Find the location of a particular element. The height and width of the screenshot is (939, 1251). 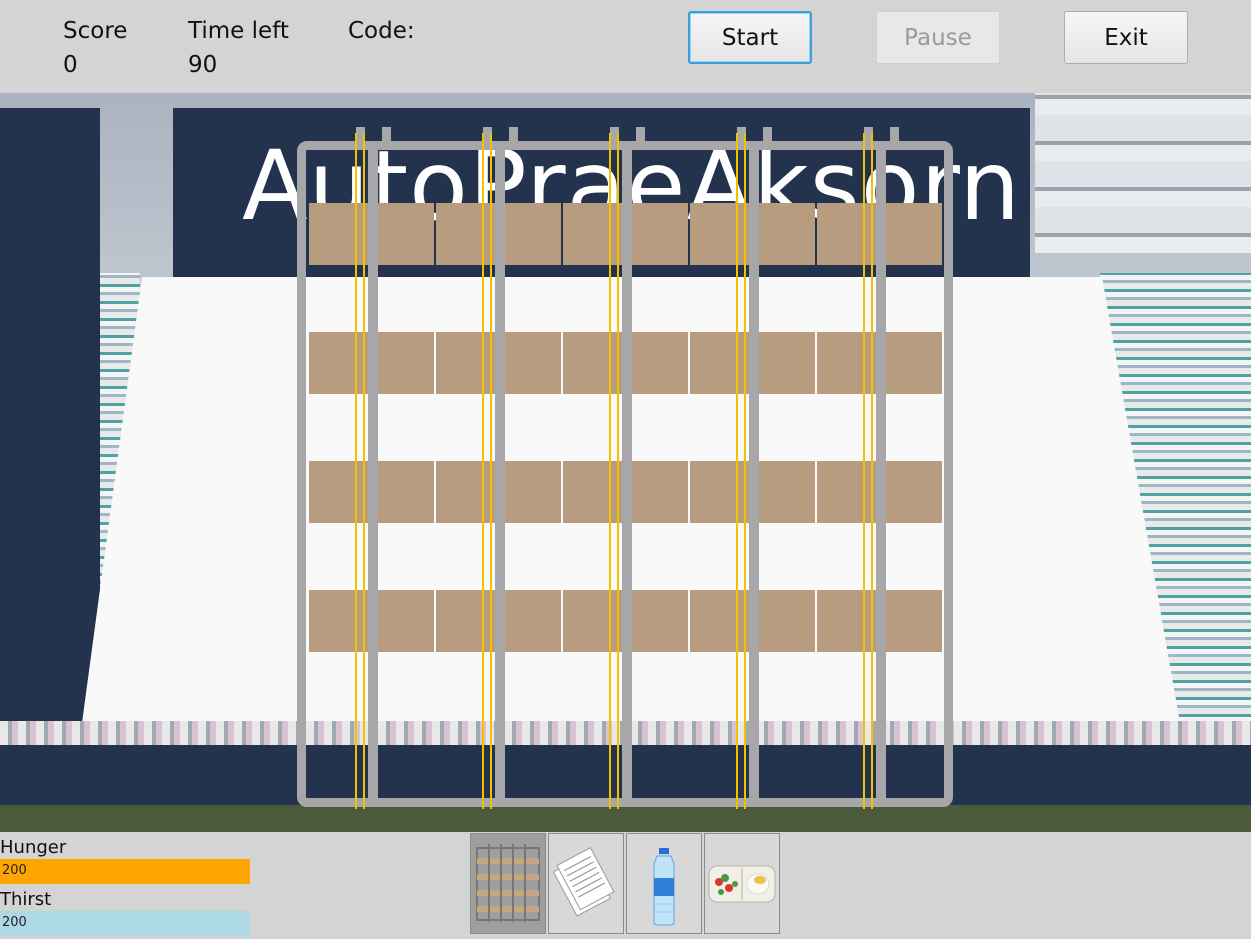

background-building is located at coordinates (1143, 173).